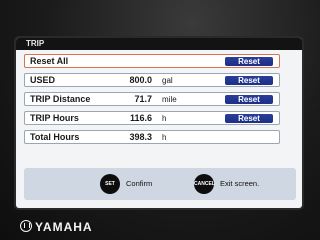  Describe the element at coordinates (159, 44) in the screenshot. I see `screen-title: TRIP` at that location.